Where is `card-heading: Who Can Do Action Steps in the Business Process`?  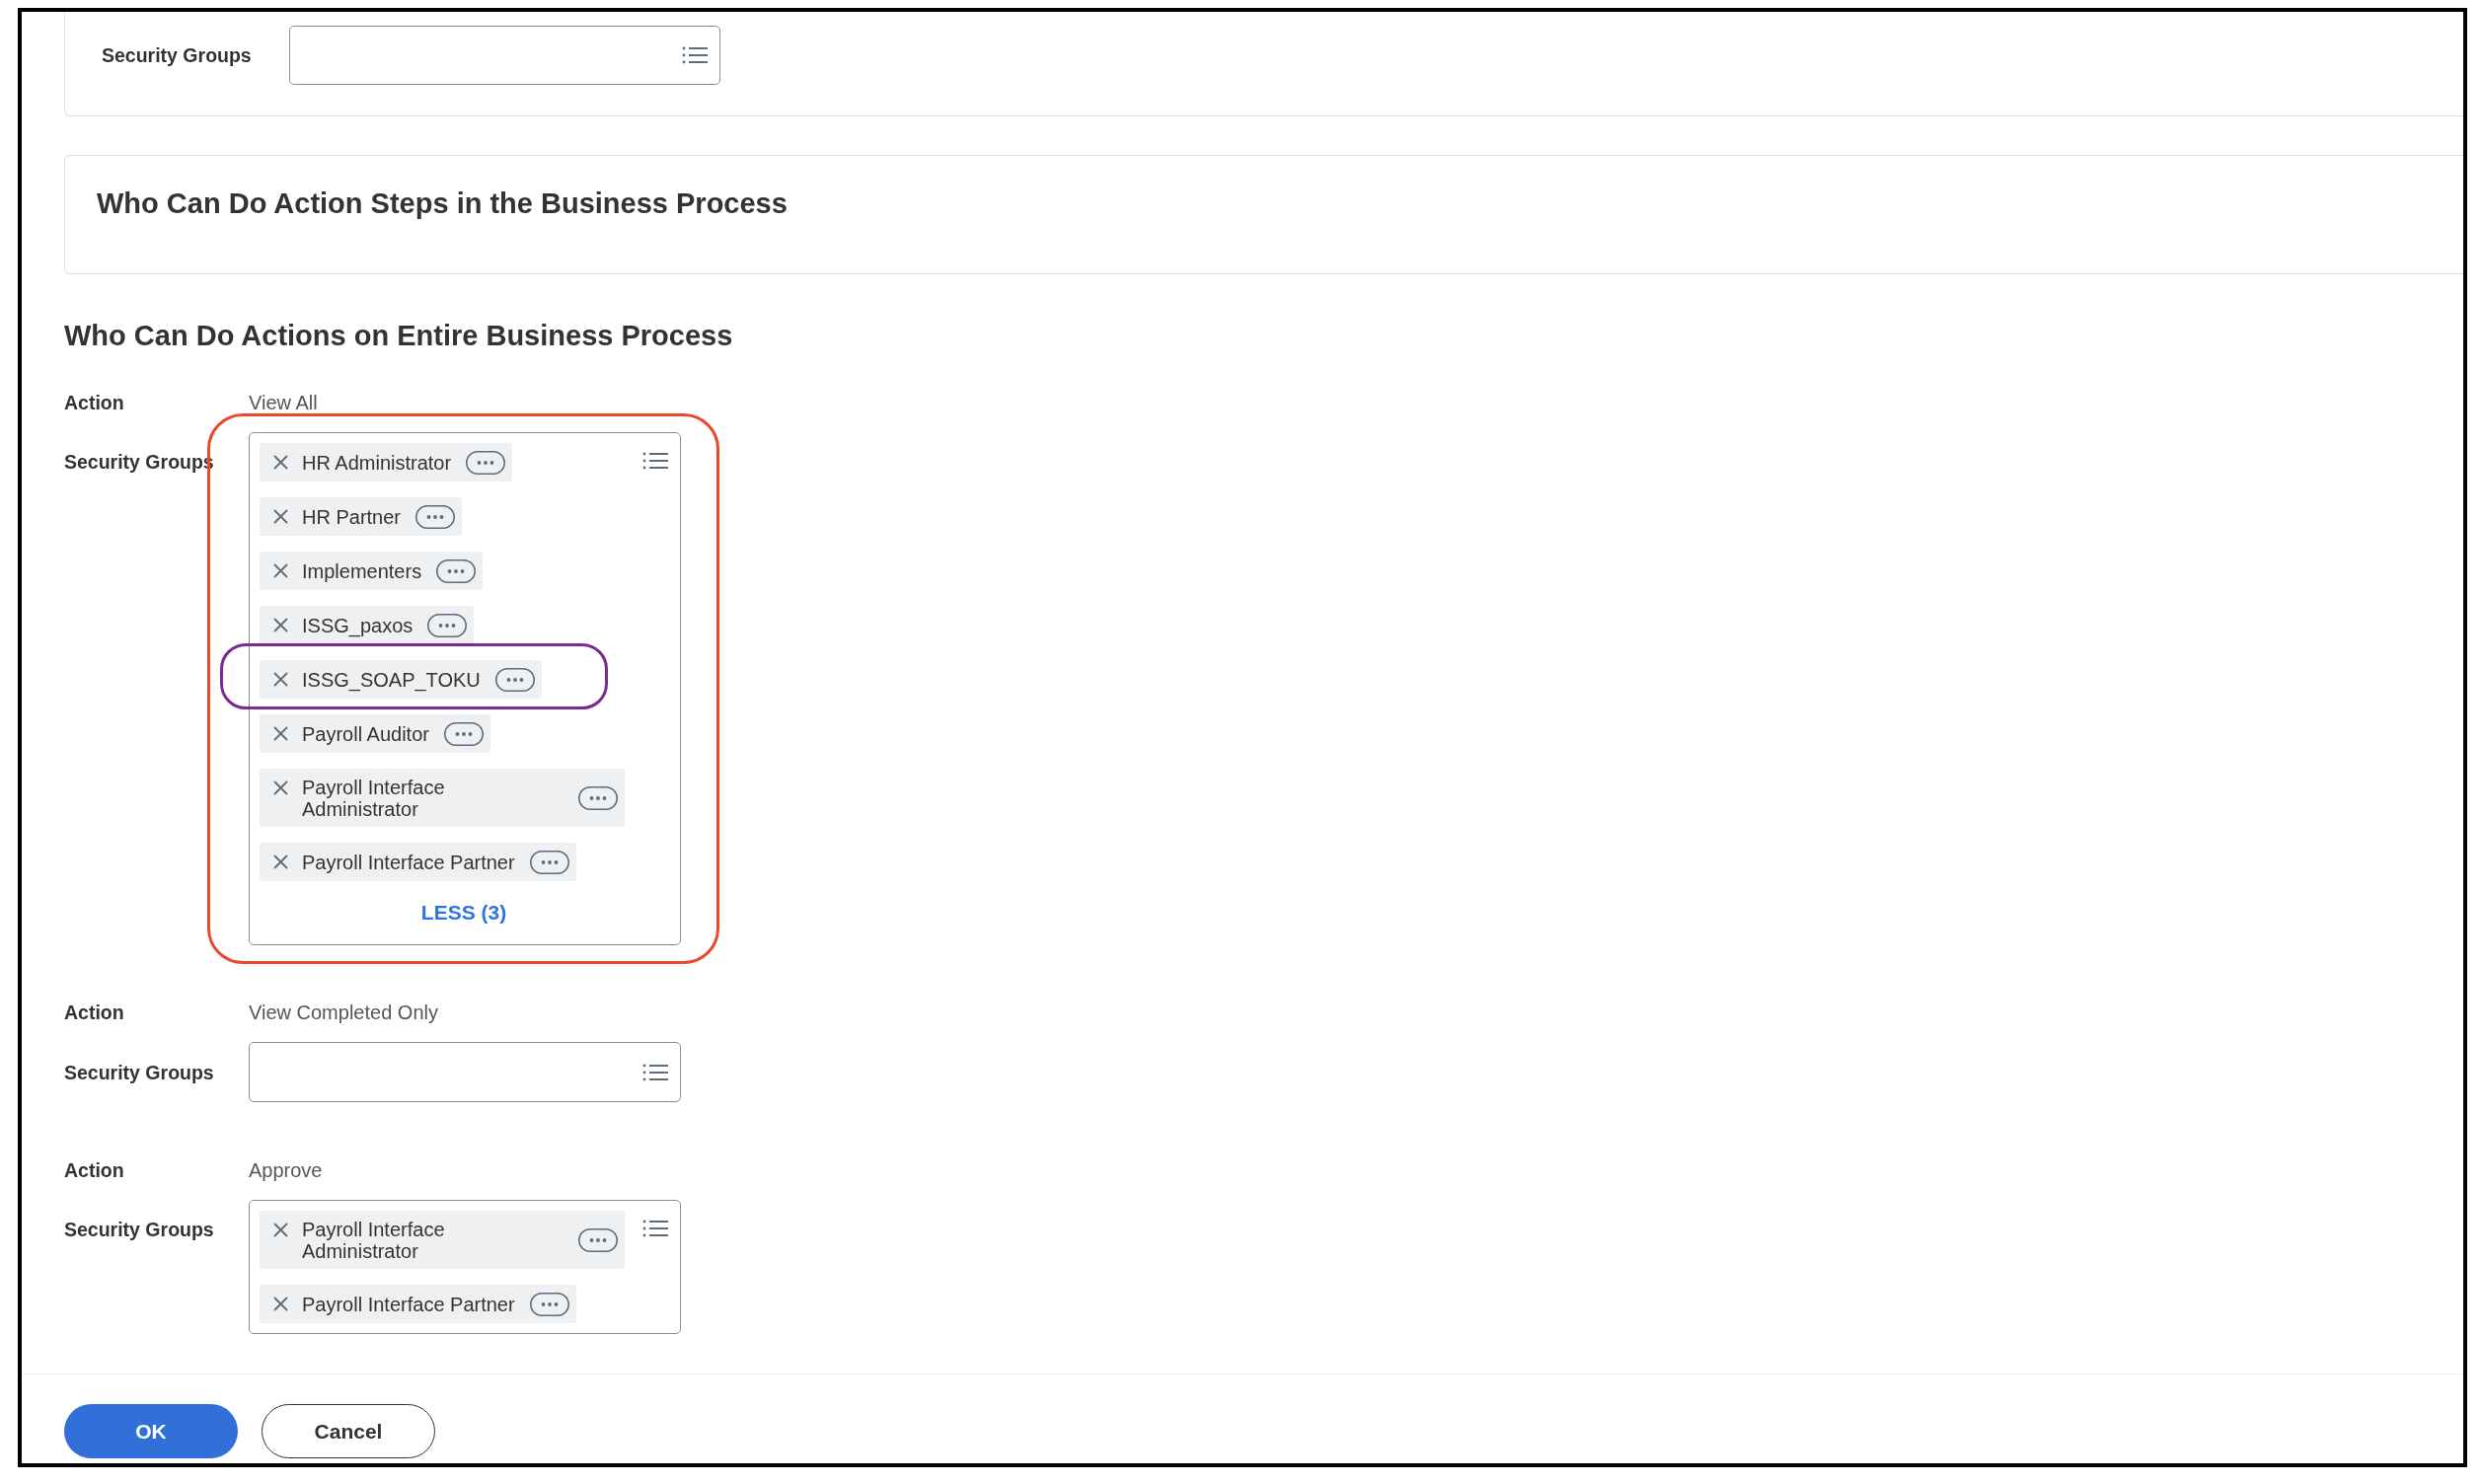
card-heading: Who Can Do Action Steps in the Business Process is located at coordinates (443, 203).